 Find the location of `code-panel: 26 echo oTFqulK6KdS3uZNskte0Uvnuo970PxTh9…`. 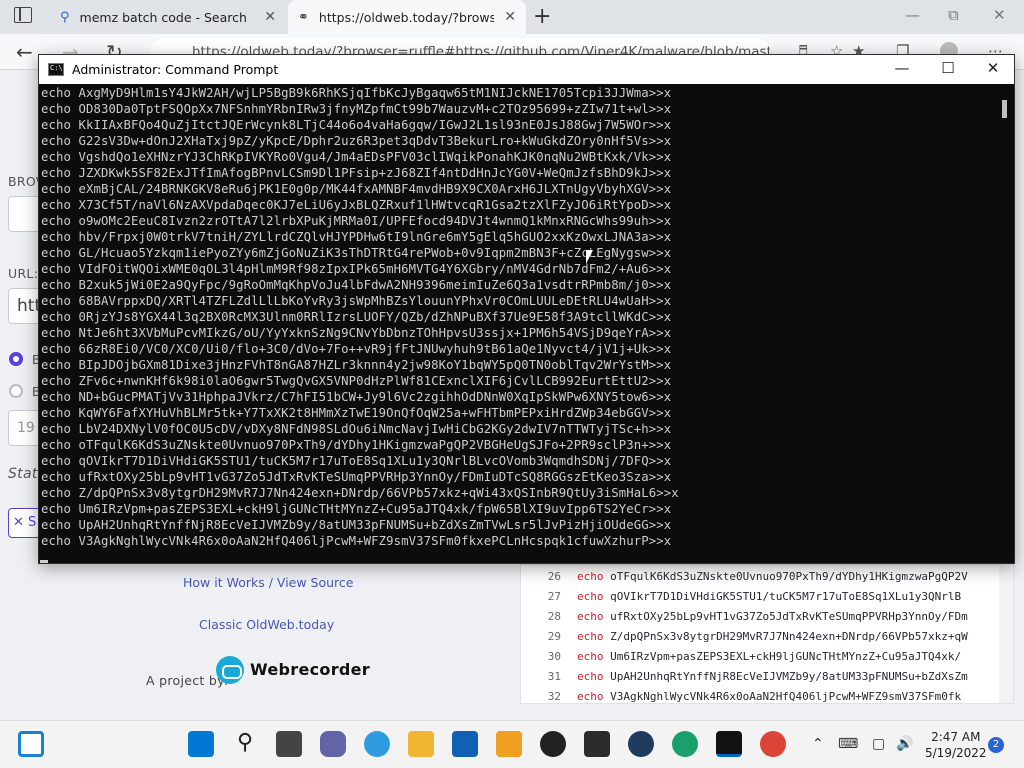

code-panel: 26 echo oTFqulK6KdS3uZNskte0Uvnuo970PxTh9… is located at coordinates (767, 634).